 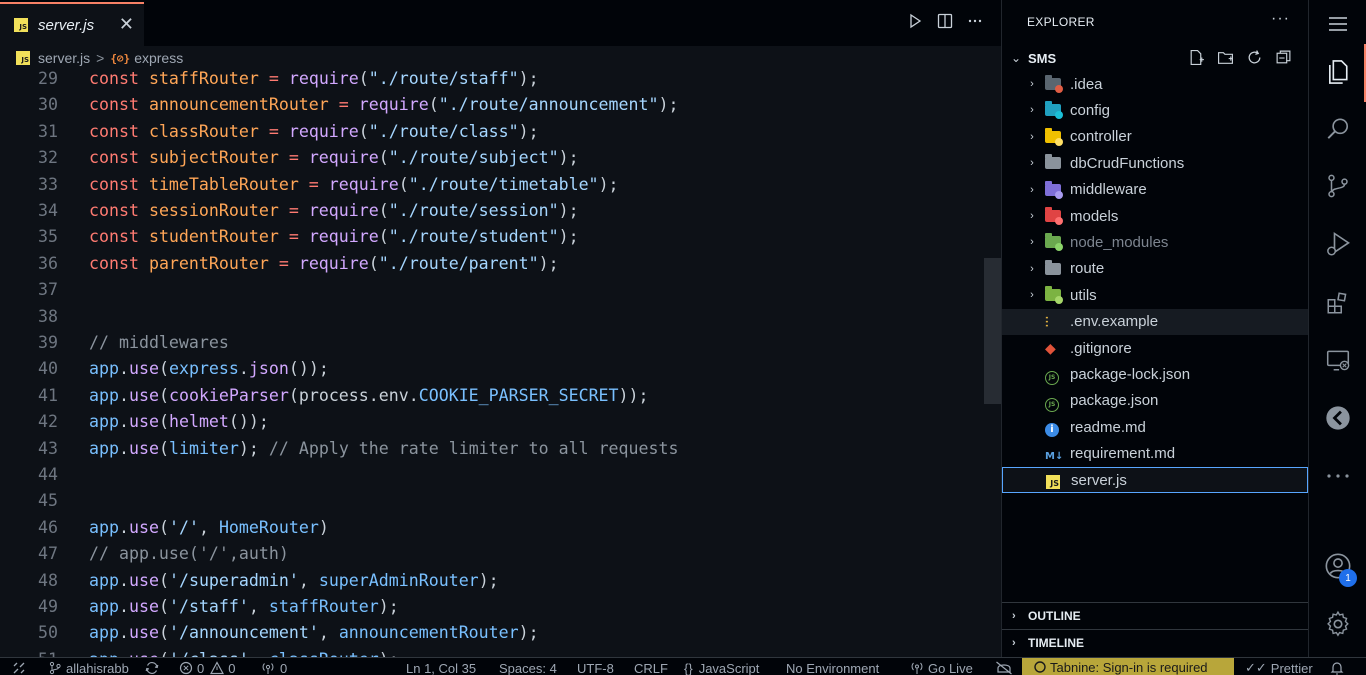 I want to click on close-icon: ✕, so click(x=126, y=24).